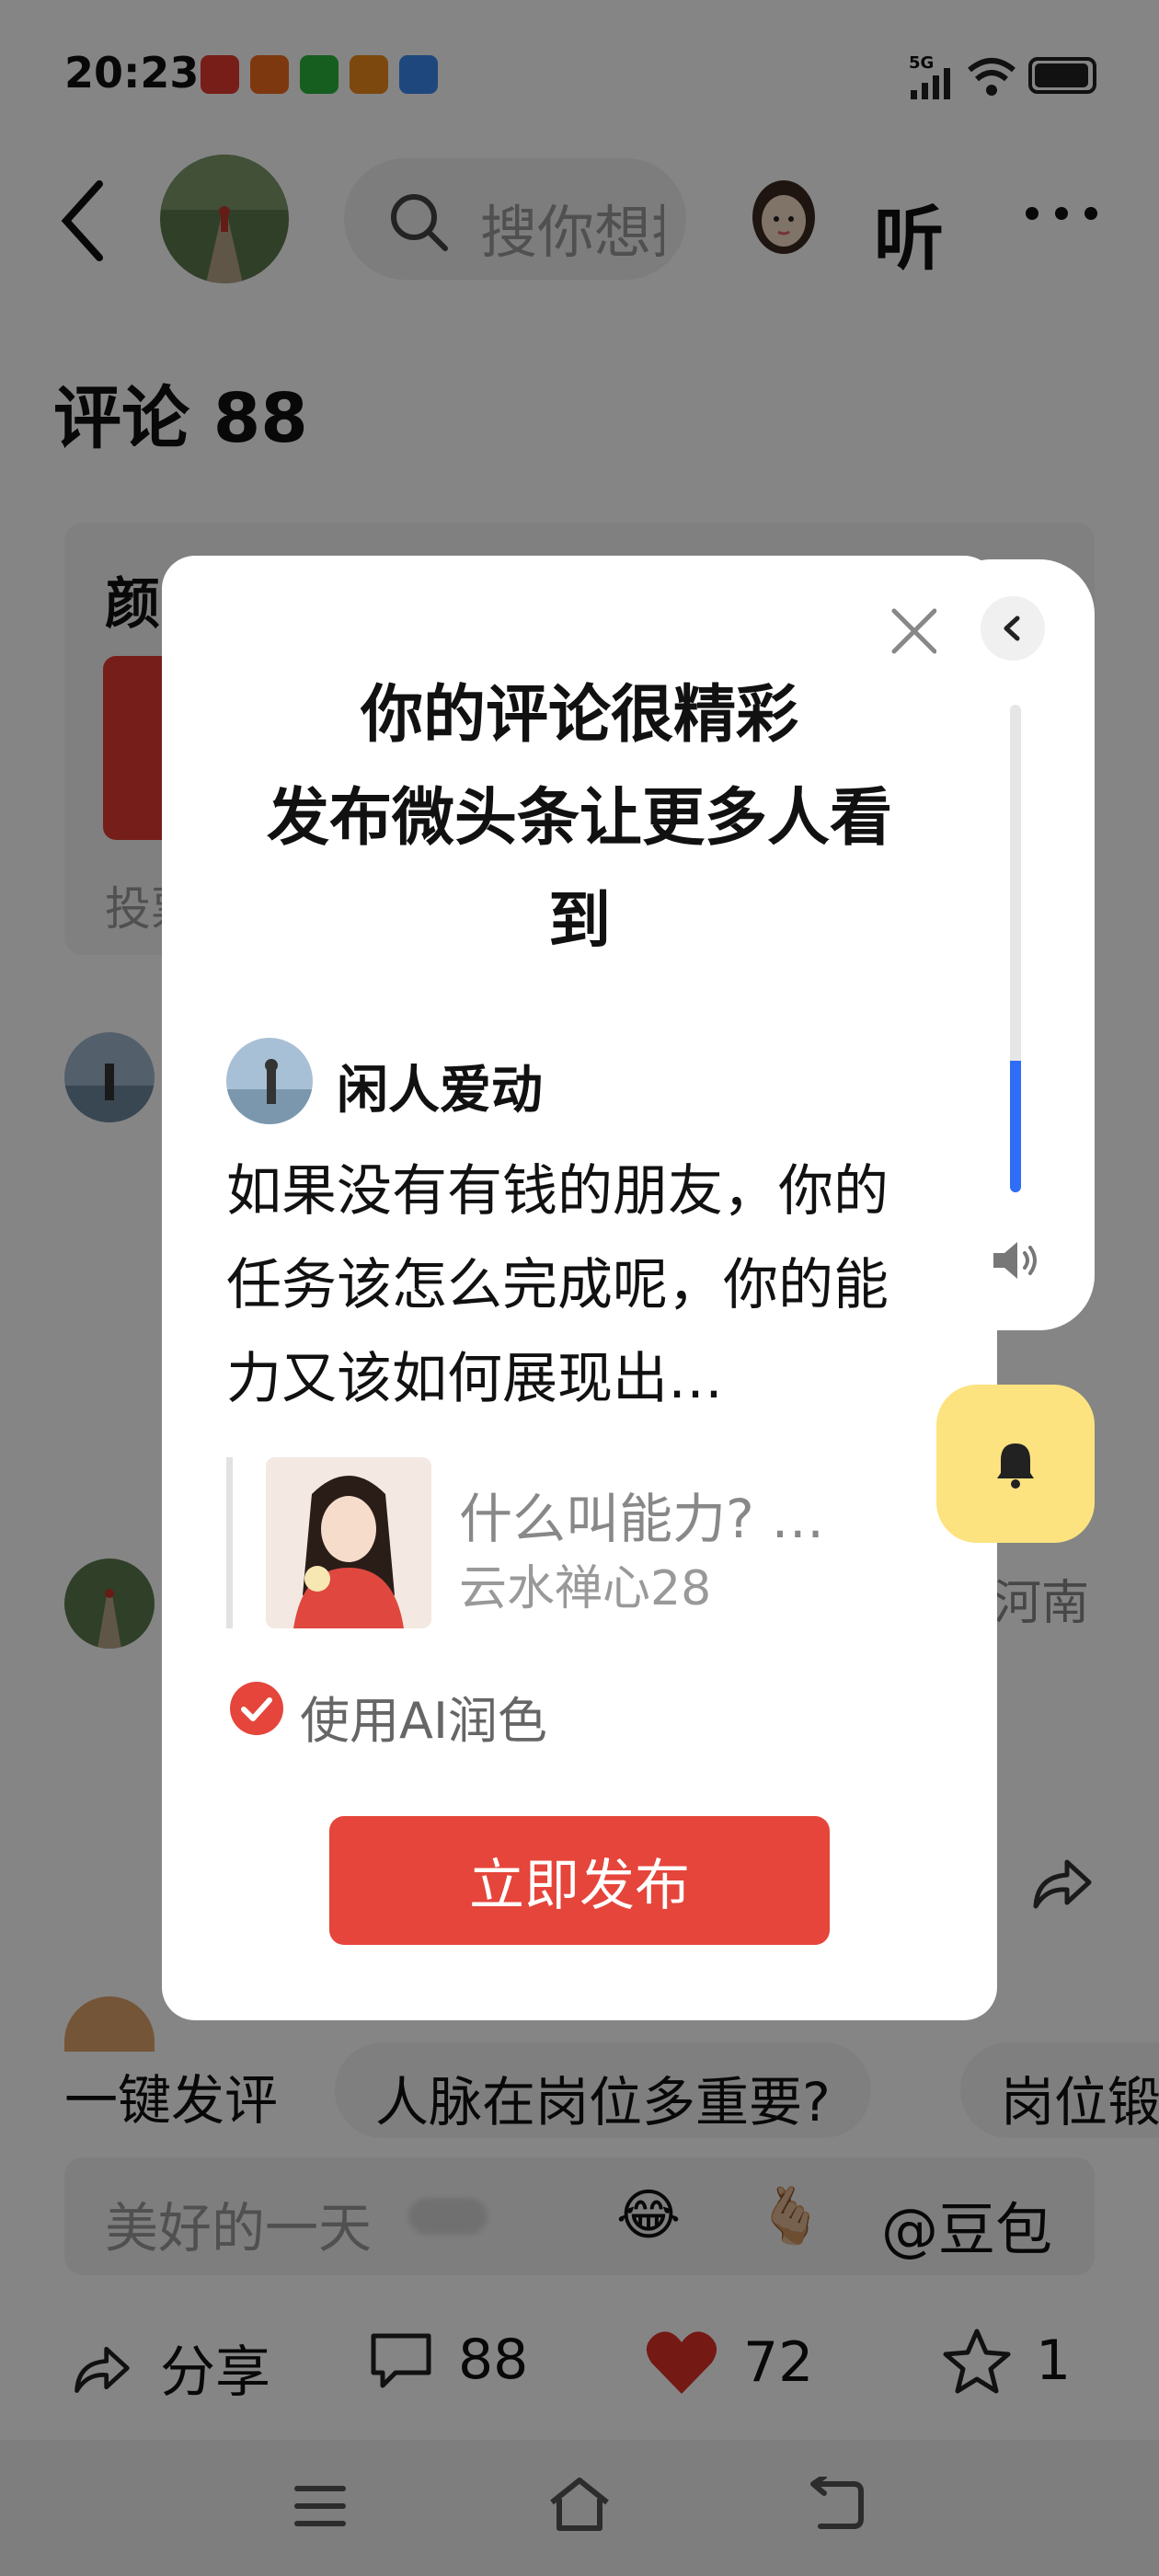  I want to click on volume-panel, so click(1015, 945).